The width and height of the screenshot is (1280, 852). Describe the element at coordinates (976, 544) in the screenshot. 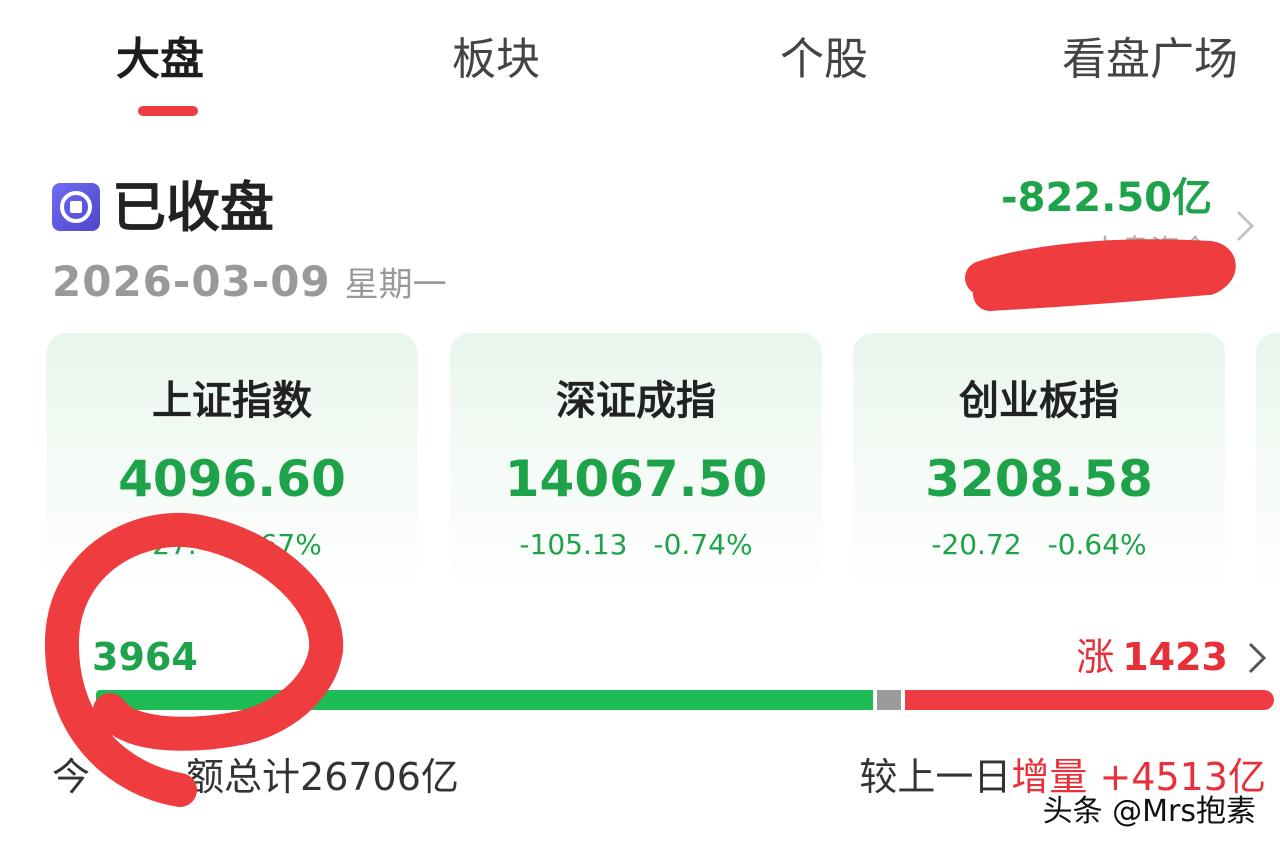

I see `index-change-points: -20.72` at that location.